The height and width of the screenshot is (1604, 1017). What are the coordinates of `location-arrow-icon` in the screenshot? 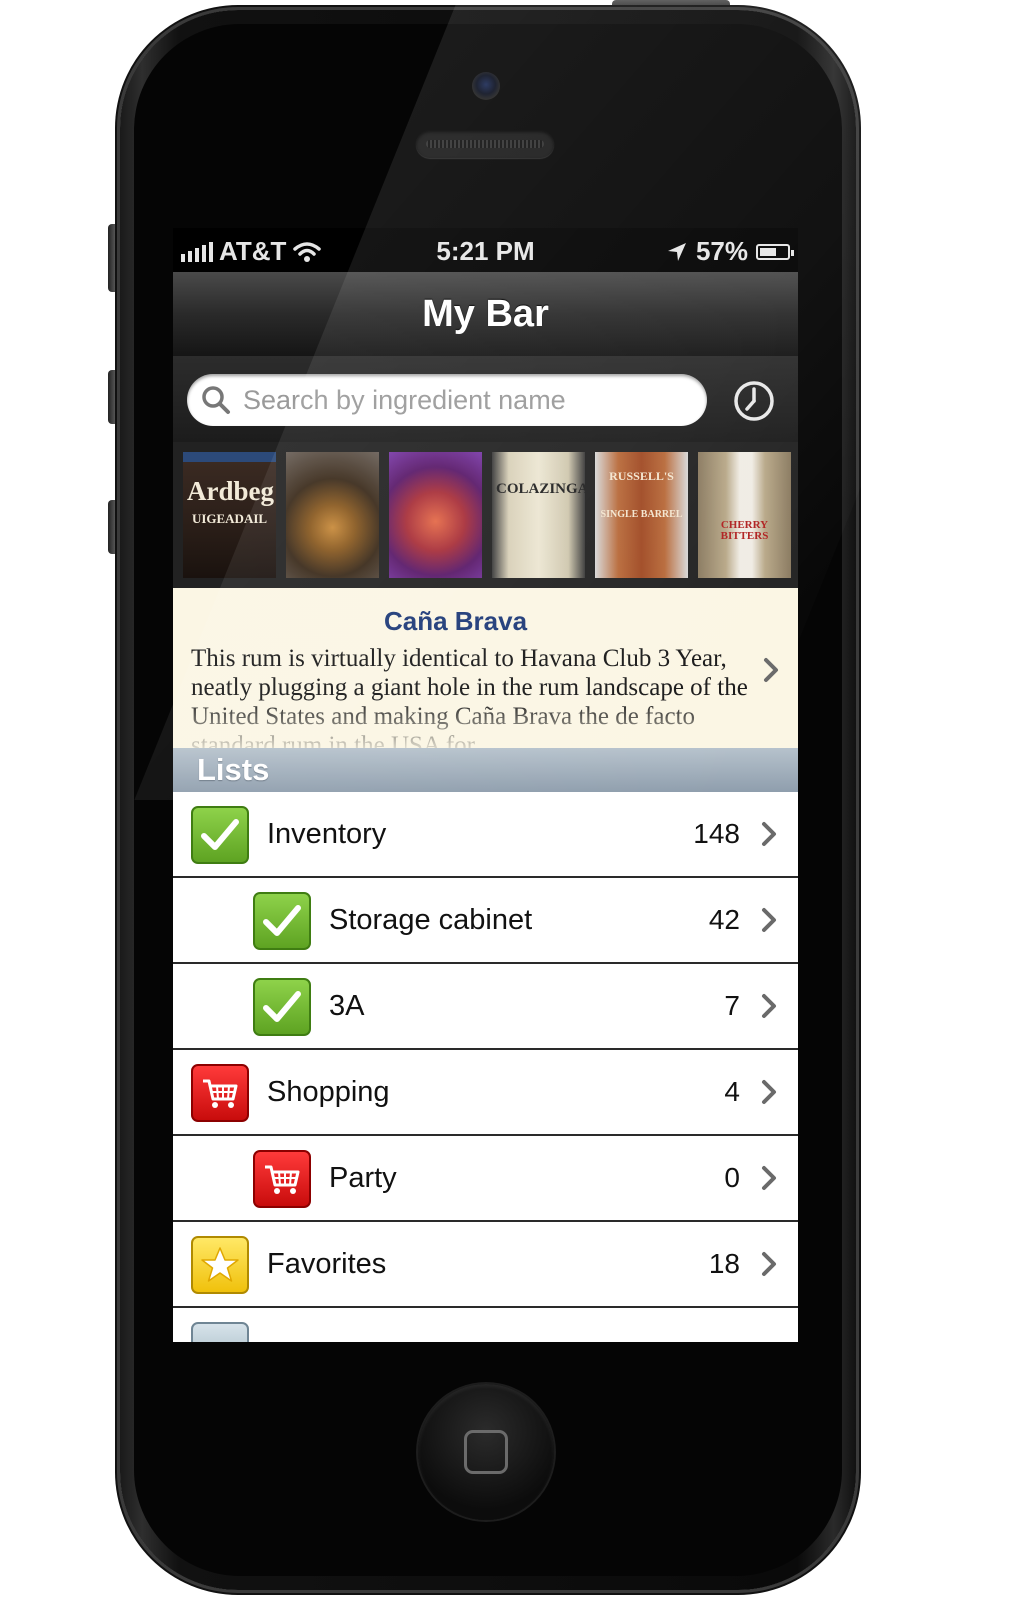 It's located at (676, 251).